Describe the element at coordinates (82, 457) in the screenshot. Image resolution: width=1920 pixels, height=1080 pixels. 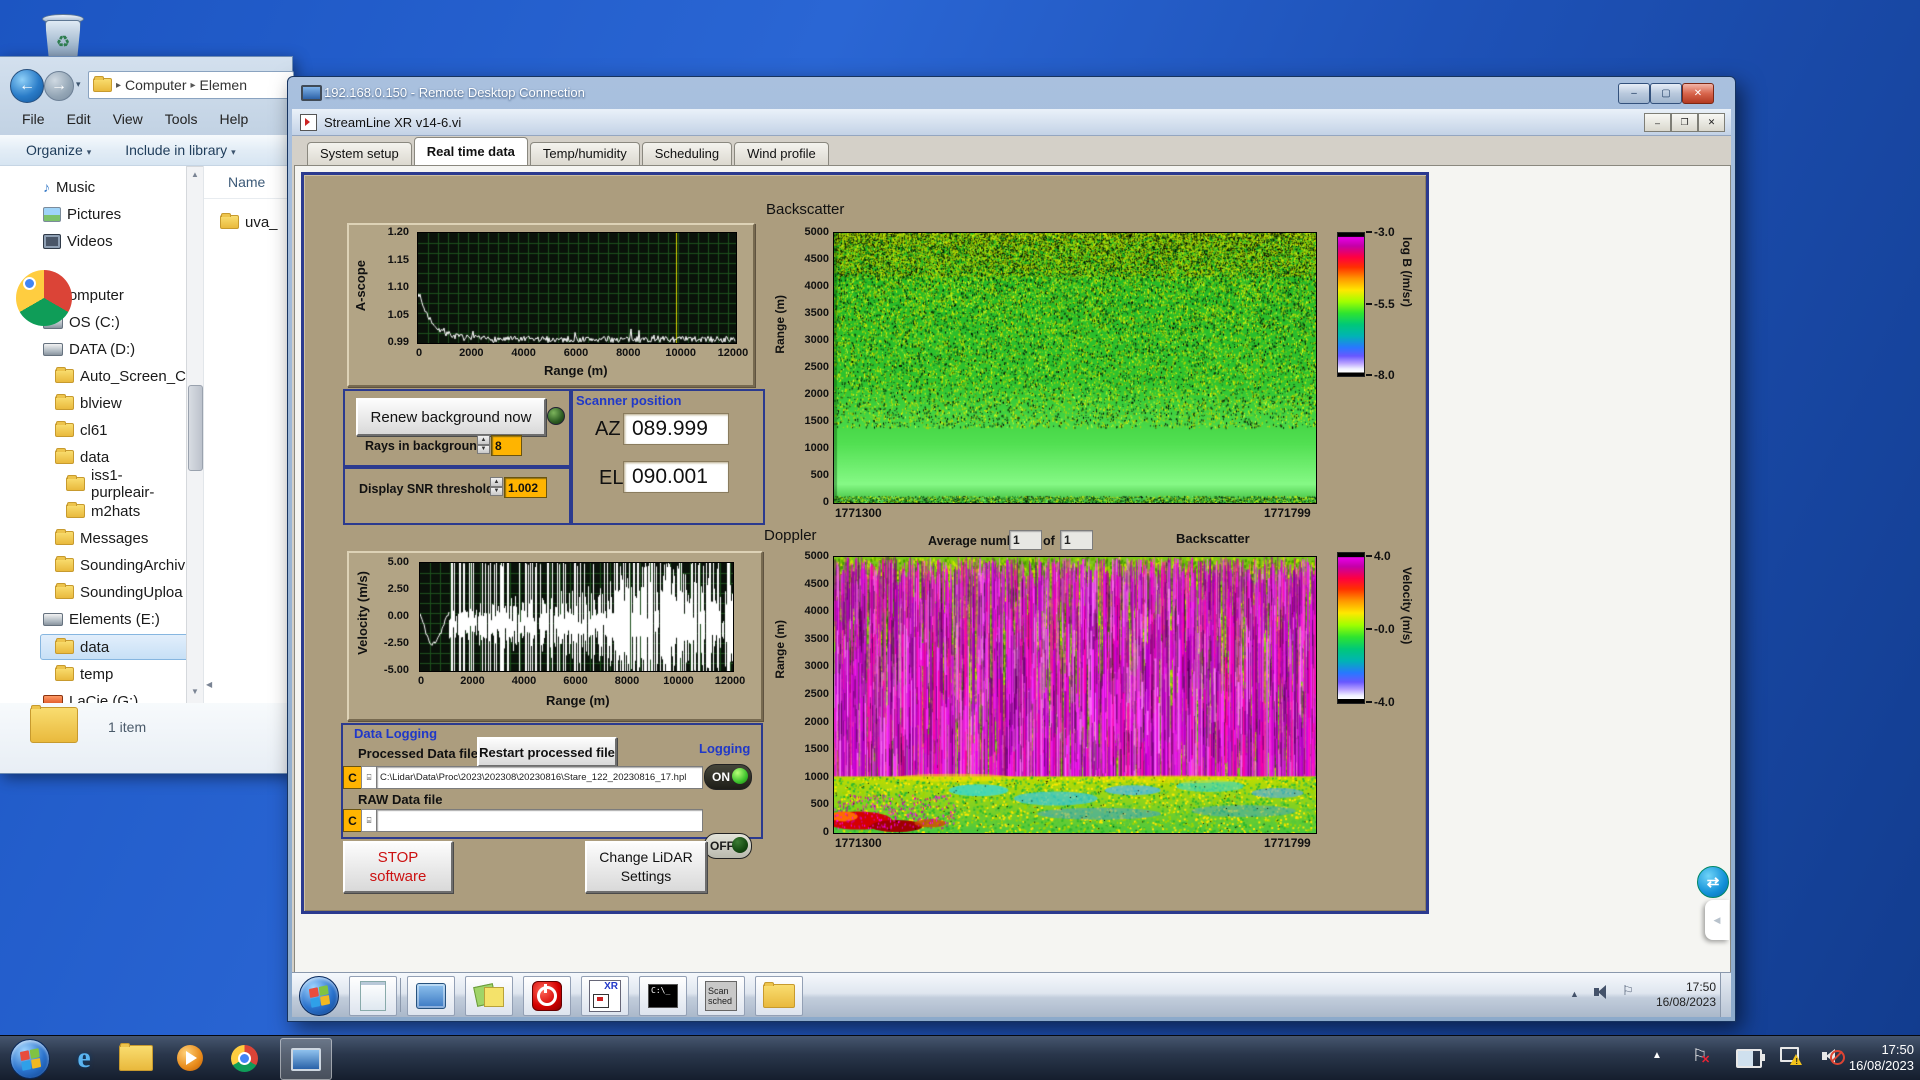
I see `tree-item-data: data` at that location.